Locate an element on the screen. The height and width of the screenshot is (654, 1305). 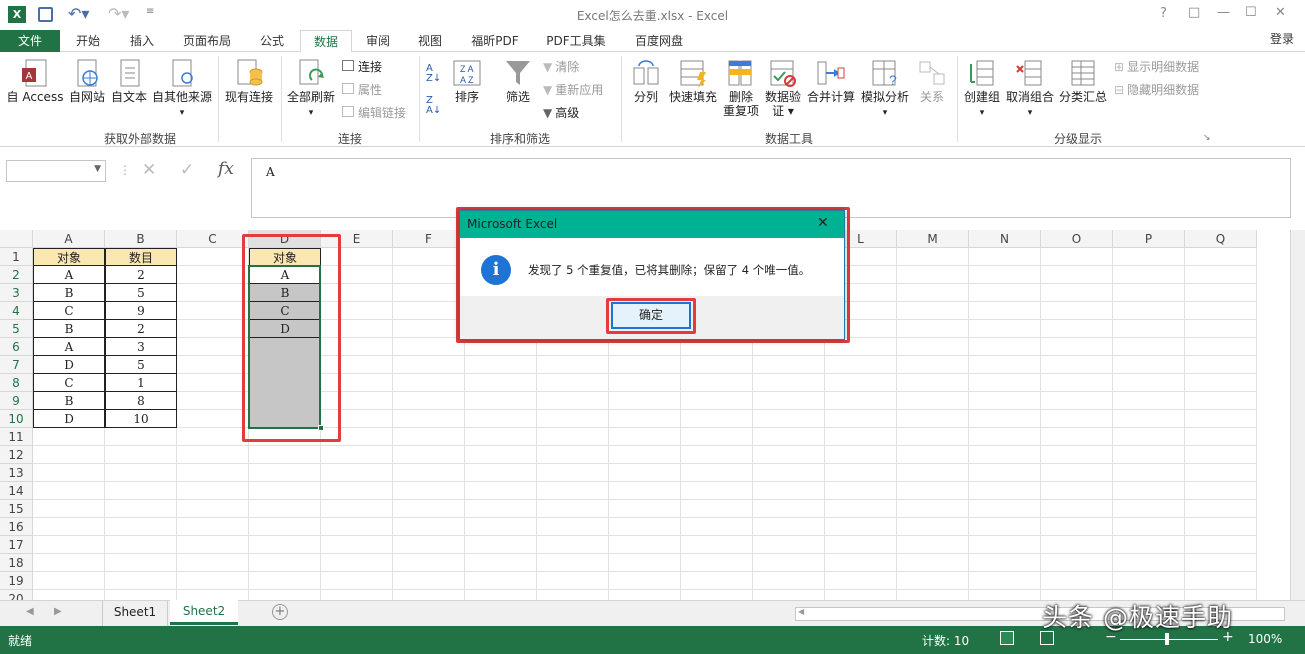
close-button: ✕ is located at coordinates (1280, 12).